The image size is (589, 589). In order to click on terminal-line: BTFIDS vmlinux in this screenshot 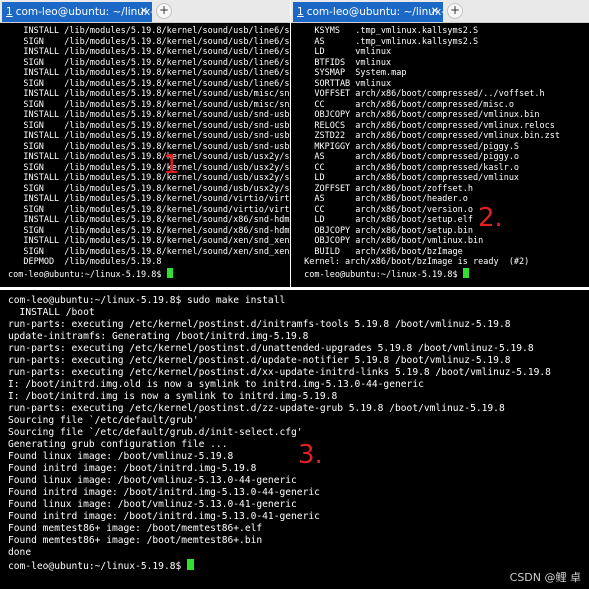, I will do `click(345, 62)`.